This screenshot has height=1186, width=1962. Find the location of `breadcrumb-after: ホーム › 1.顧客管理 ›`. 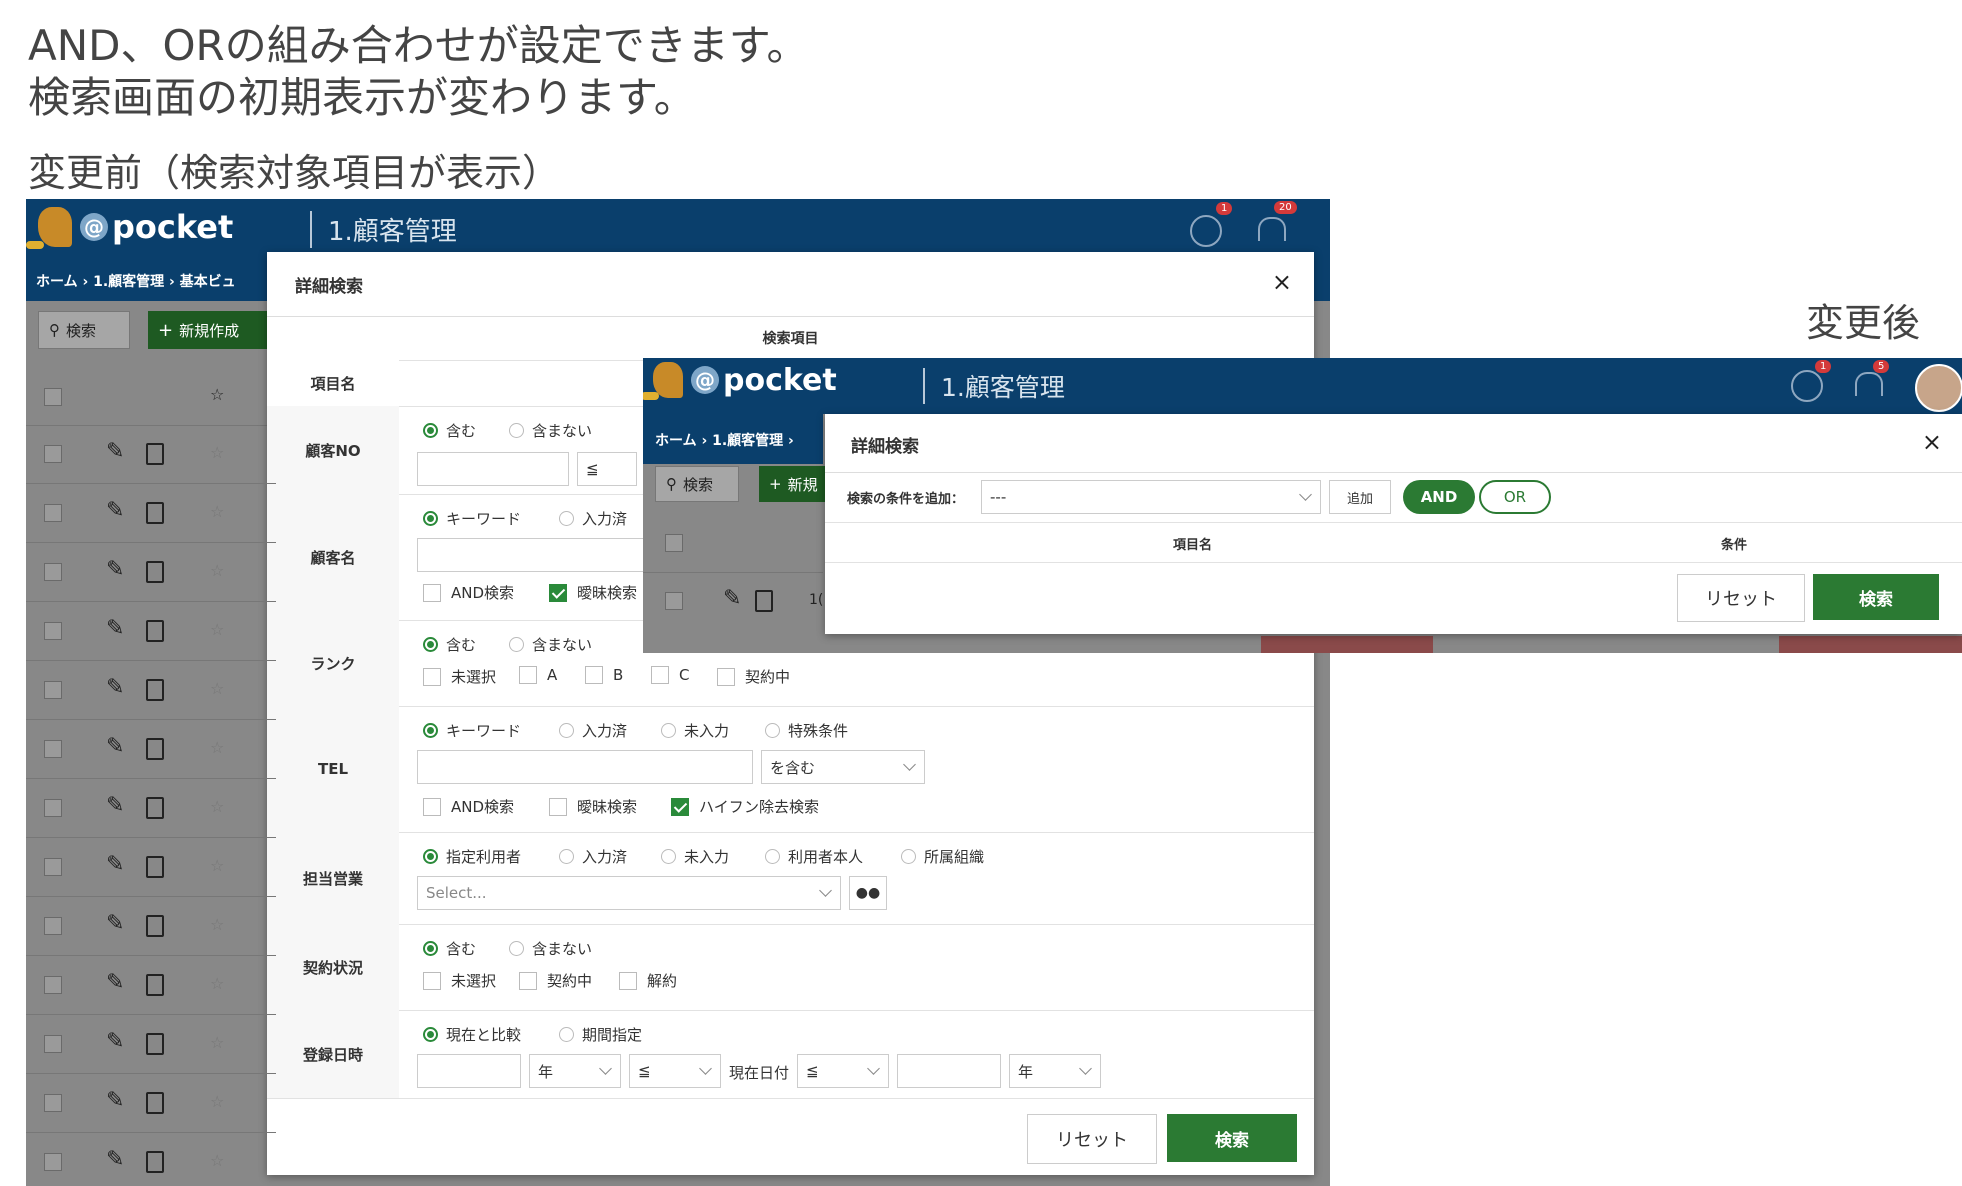

breadcrumb-after: ホーム › 1.顧客管理 › is located at coordinates (724, 440).